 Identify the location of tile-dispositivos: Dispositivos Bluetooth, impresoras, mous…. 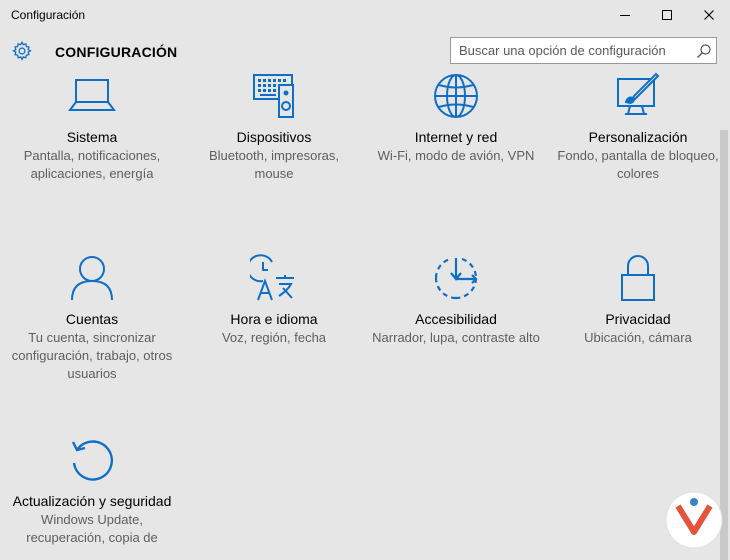
(274, 127).